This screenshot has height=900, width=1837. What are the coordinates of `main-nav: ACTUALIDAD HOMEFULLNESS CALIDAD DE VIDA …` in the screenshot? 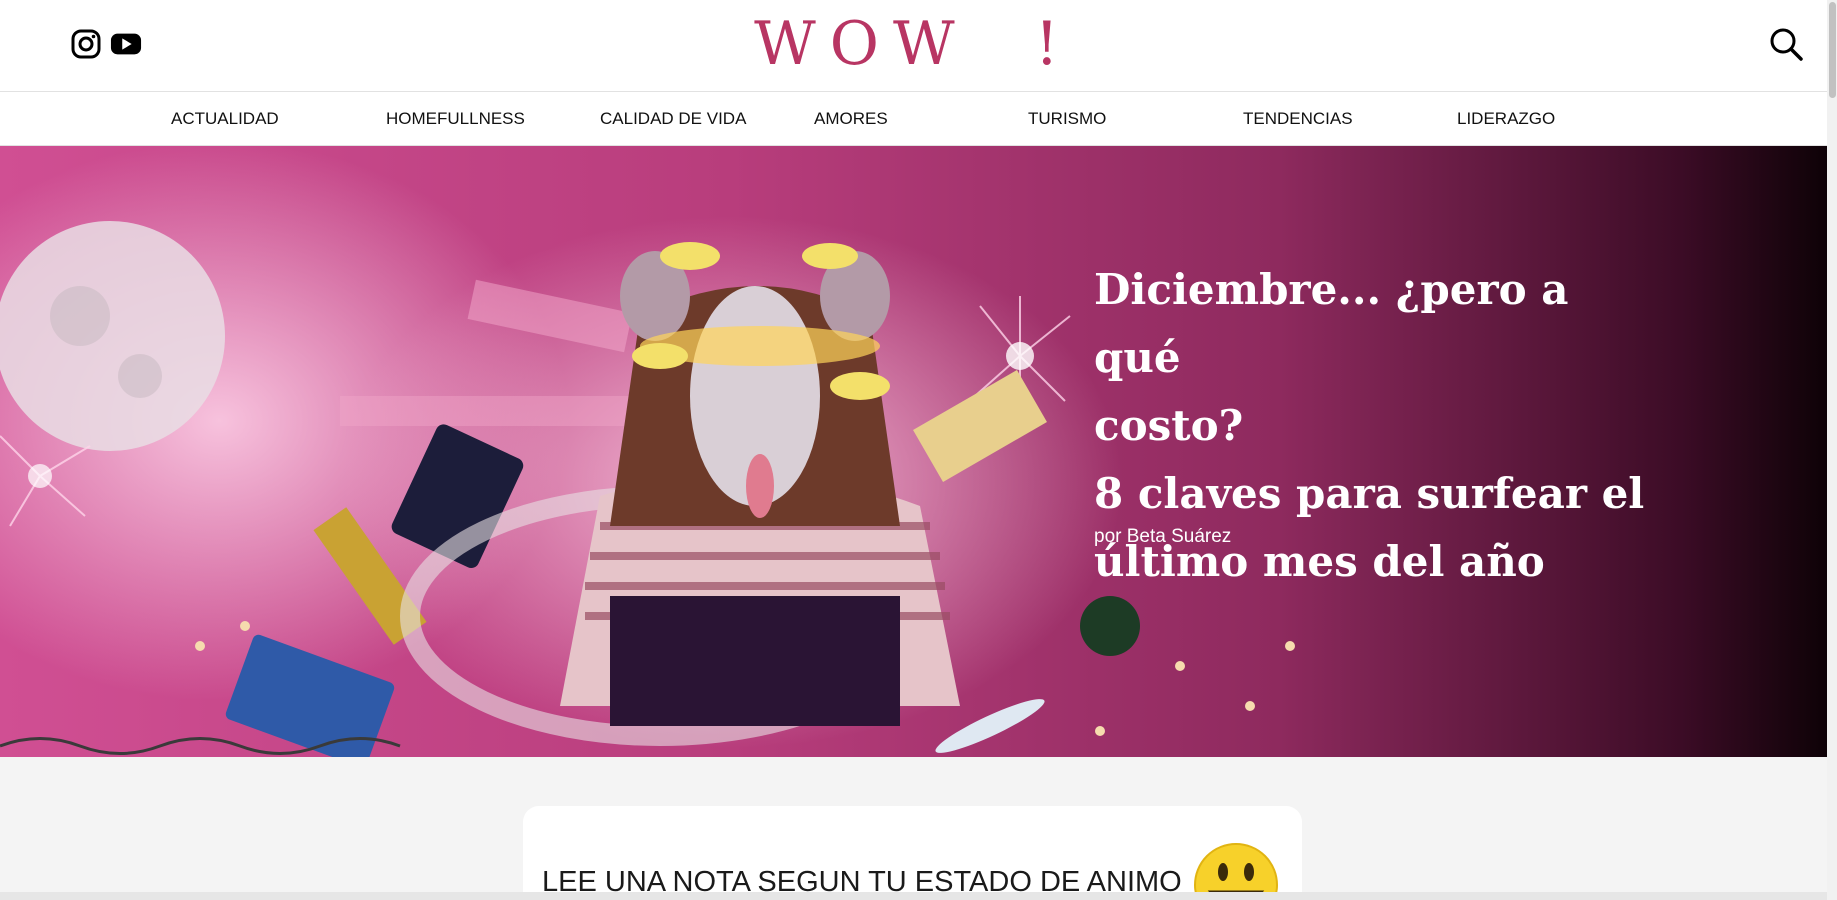 It's located at (913, 119).